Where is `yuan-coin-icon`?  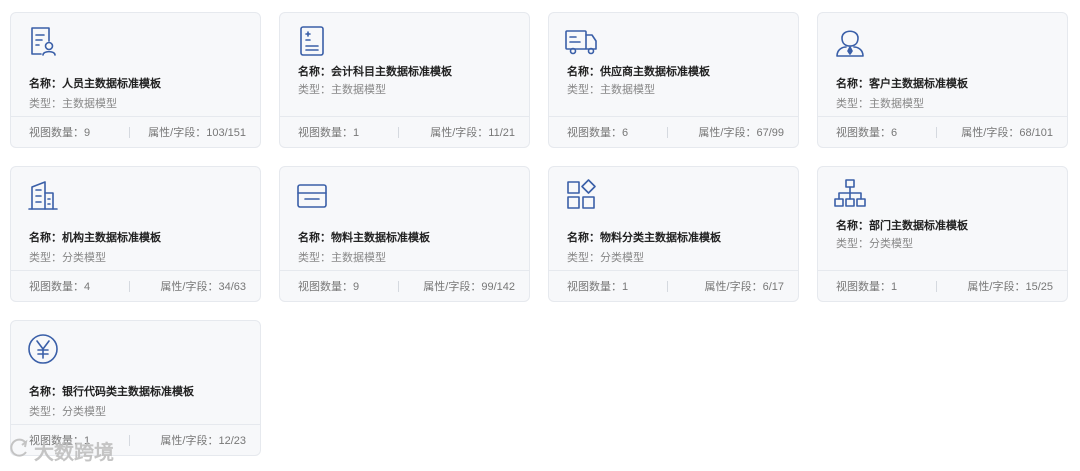 yuan-coin-icon is located at coordinates (43, 349).